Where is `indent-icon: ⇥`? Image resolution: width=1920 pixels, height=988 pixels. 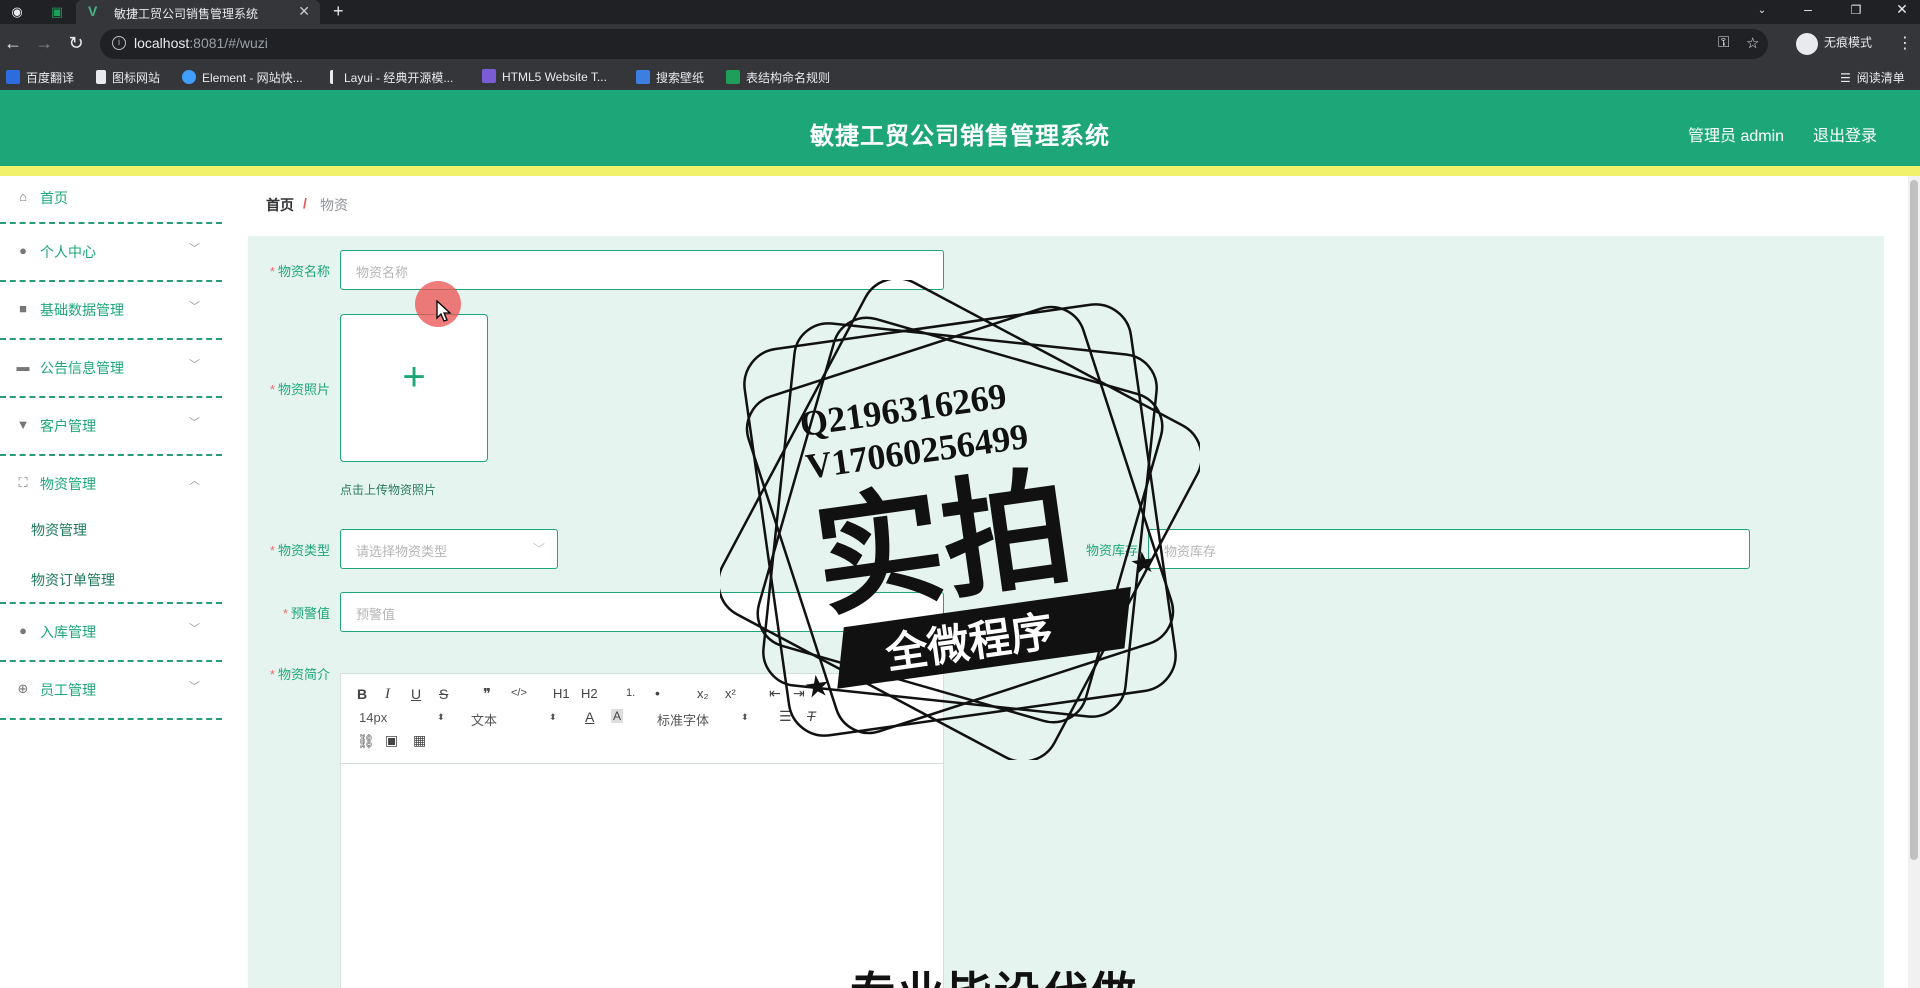 indent-icon: ⇥ is located at coordinates (799, 693).